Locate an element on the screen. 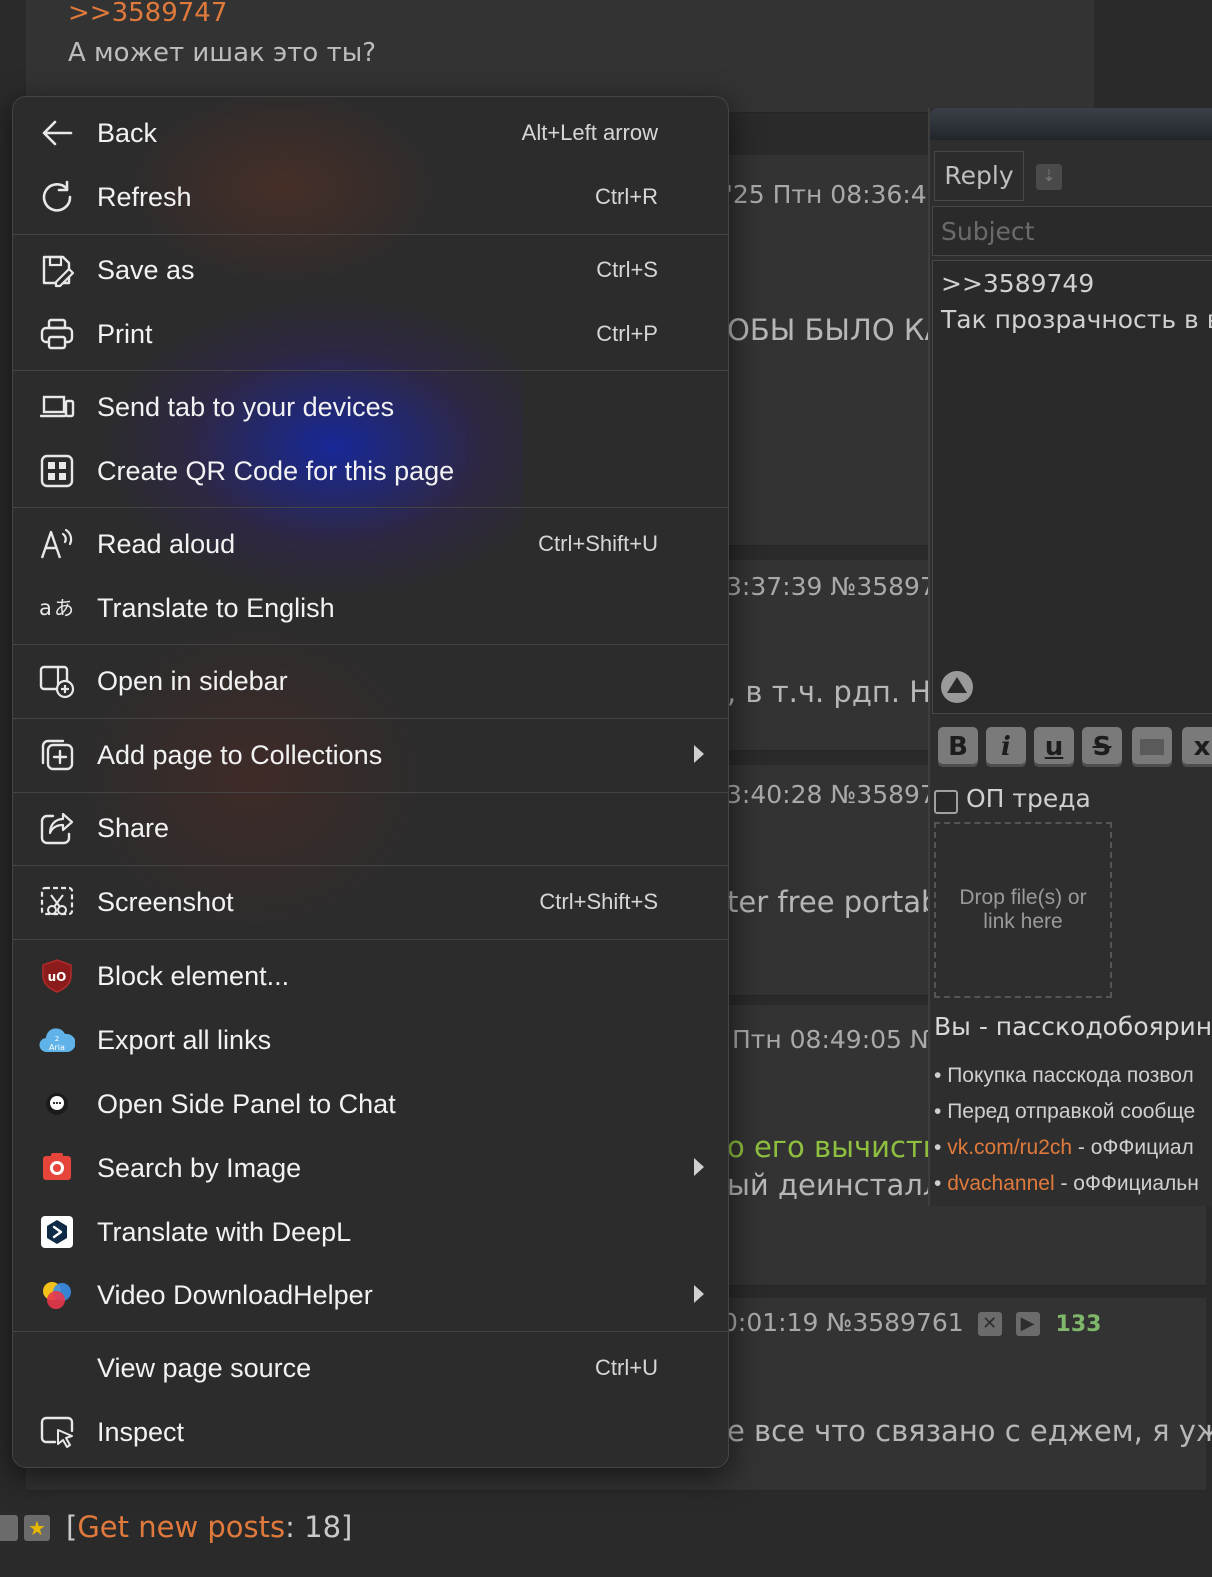 This screenshot has height=1577, width=1212. menu-item-qr-code: Create QR Code for this page is located at coordinates (370, 471).